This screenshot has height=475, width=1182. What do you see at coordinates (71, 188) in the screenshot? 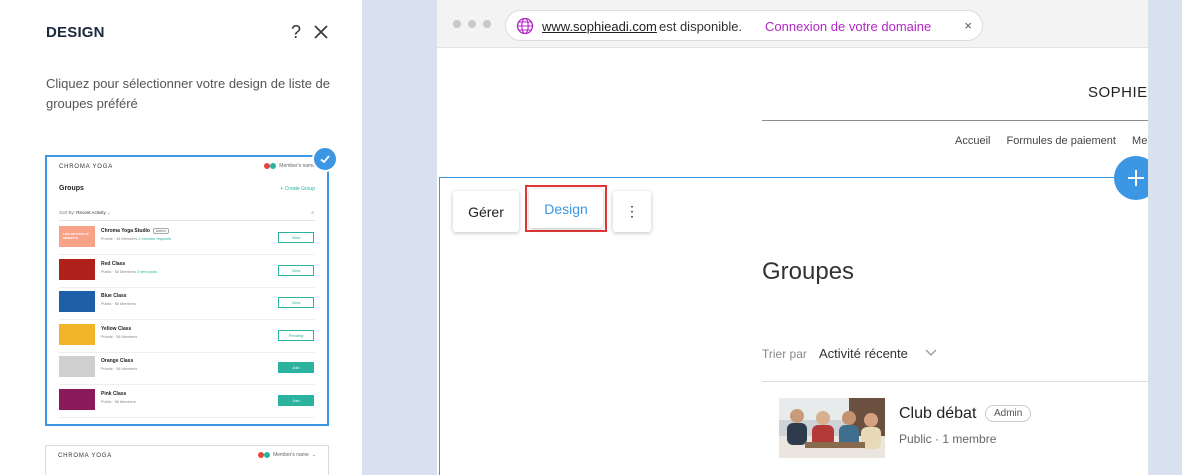
I see `preview-groups-title: Groups` at bounding box center [71, 188].